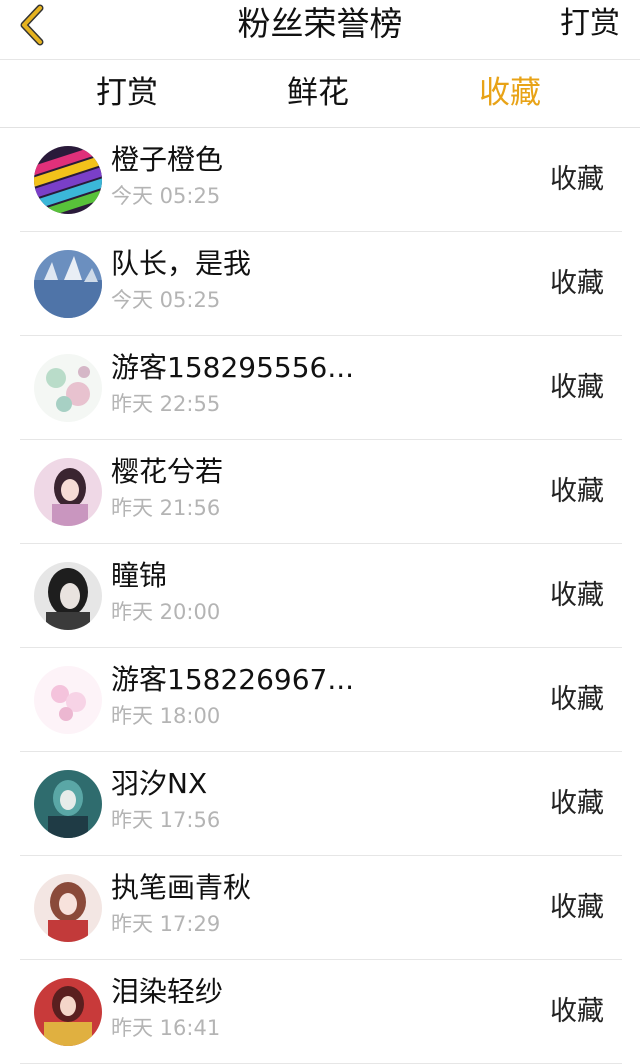 The width and height of the screenshot is (640, 1064). I want to click on fan-name: 瞳锦, so click(139, 575).